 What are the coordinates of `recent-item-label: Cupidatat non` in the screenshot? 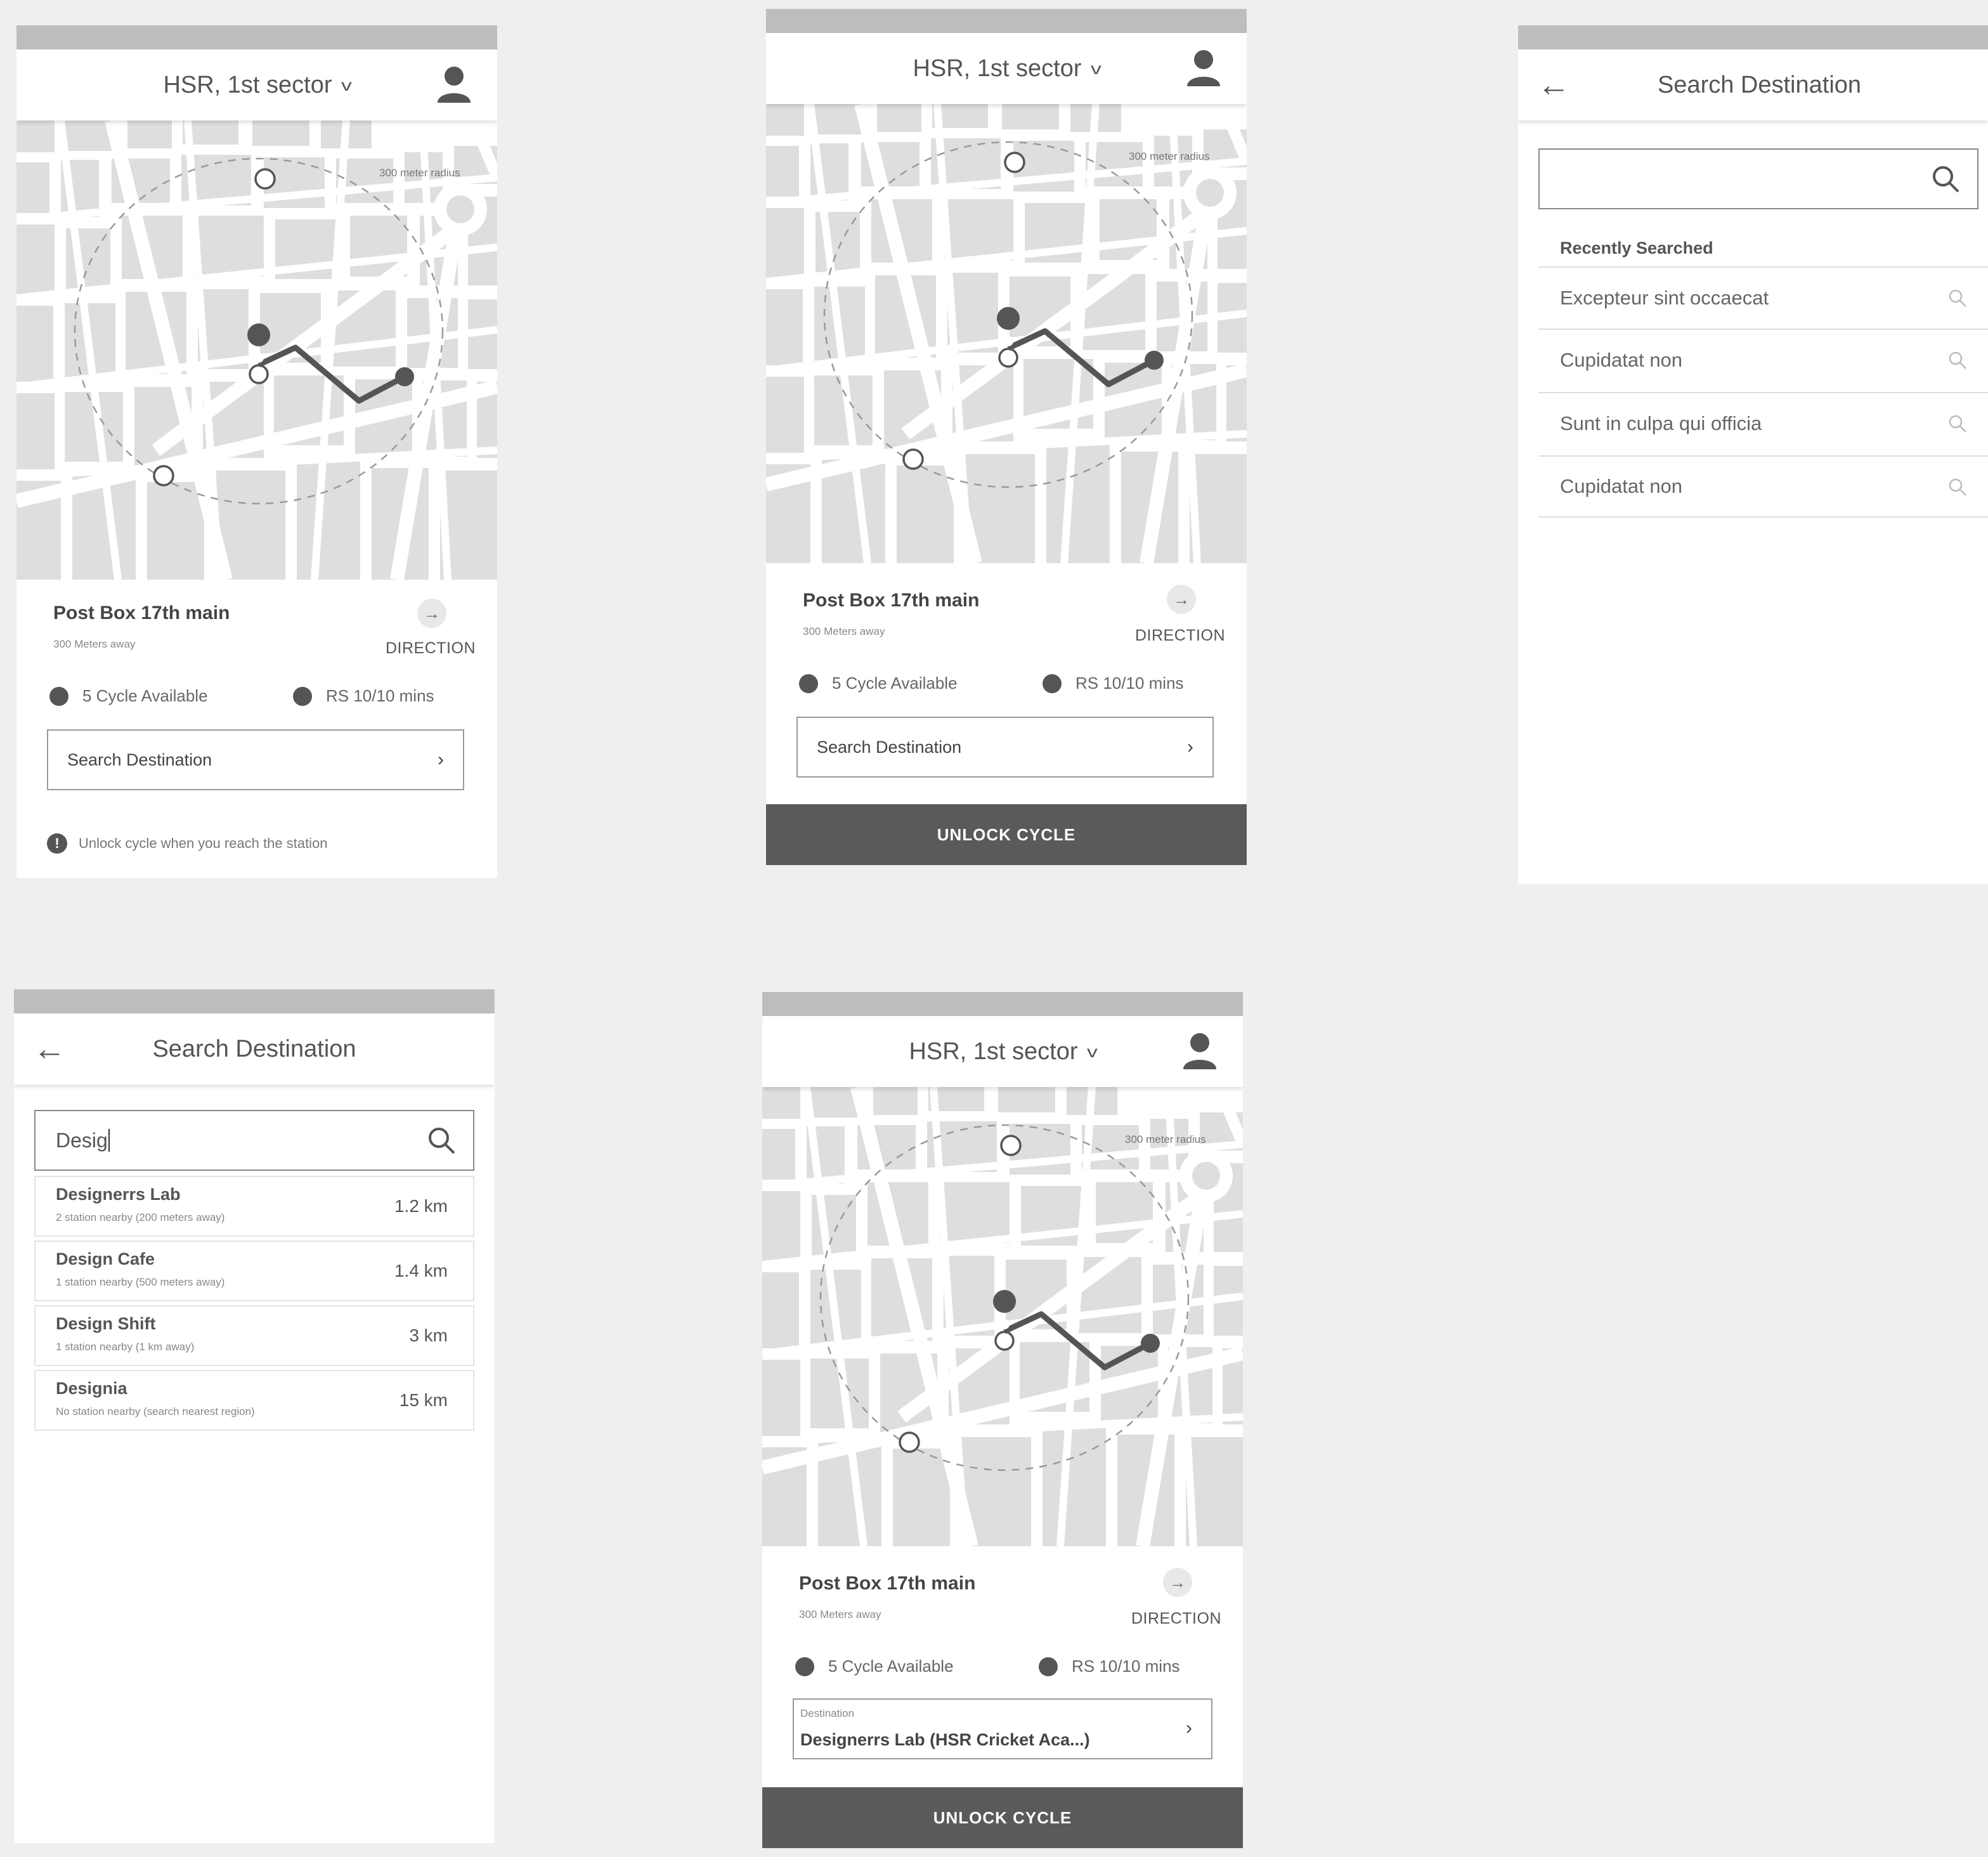 It's located at (1621, 360).